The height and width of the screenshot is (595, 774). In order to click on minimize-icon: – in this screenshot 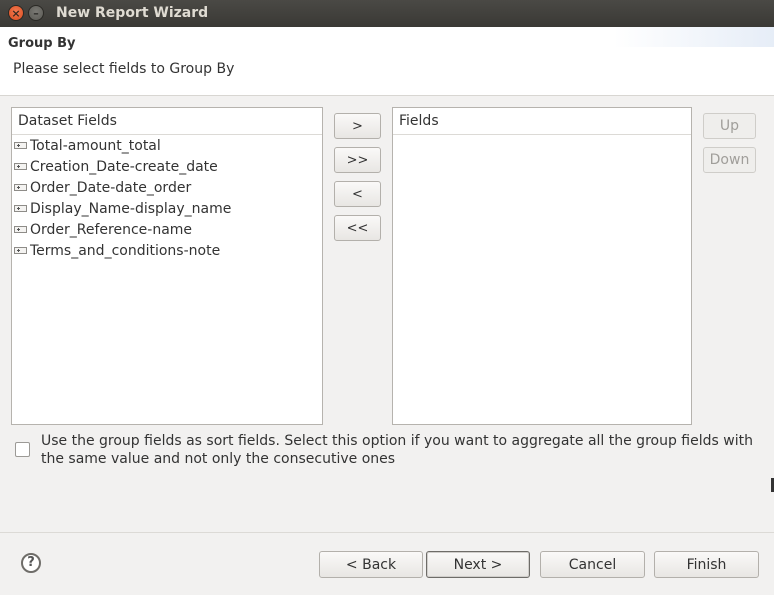, I will do `click(36, 13)`.